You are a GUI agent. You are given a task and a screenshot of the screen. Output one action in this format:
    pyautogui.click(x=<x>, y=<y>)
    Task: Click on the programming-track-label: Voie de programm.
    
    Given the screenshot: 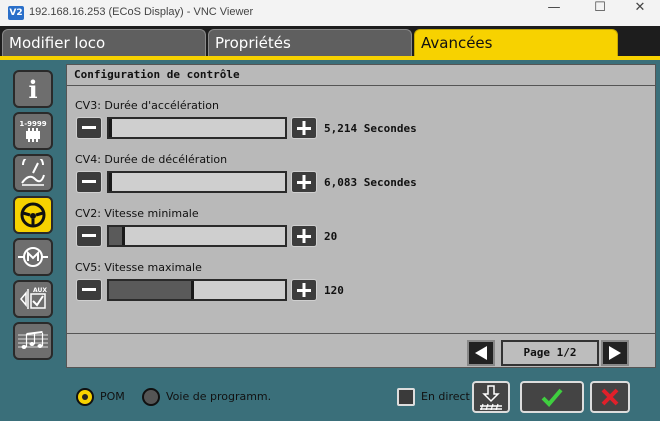 What is the action you would take?
    pyautogui.click(x=219, y=396)
    